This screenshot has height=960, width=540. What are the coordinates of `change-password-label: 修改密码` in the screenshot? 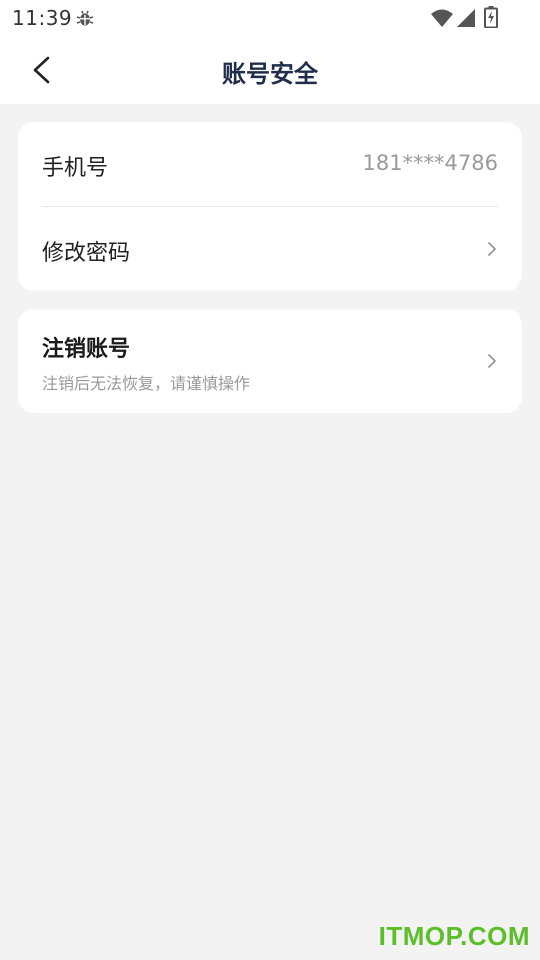 It's located at (86, 253).